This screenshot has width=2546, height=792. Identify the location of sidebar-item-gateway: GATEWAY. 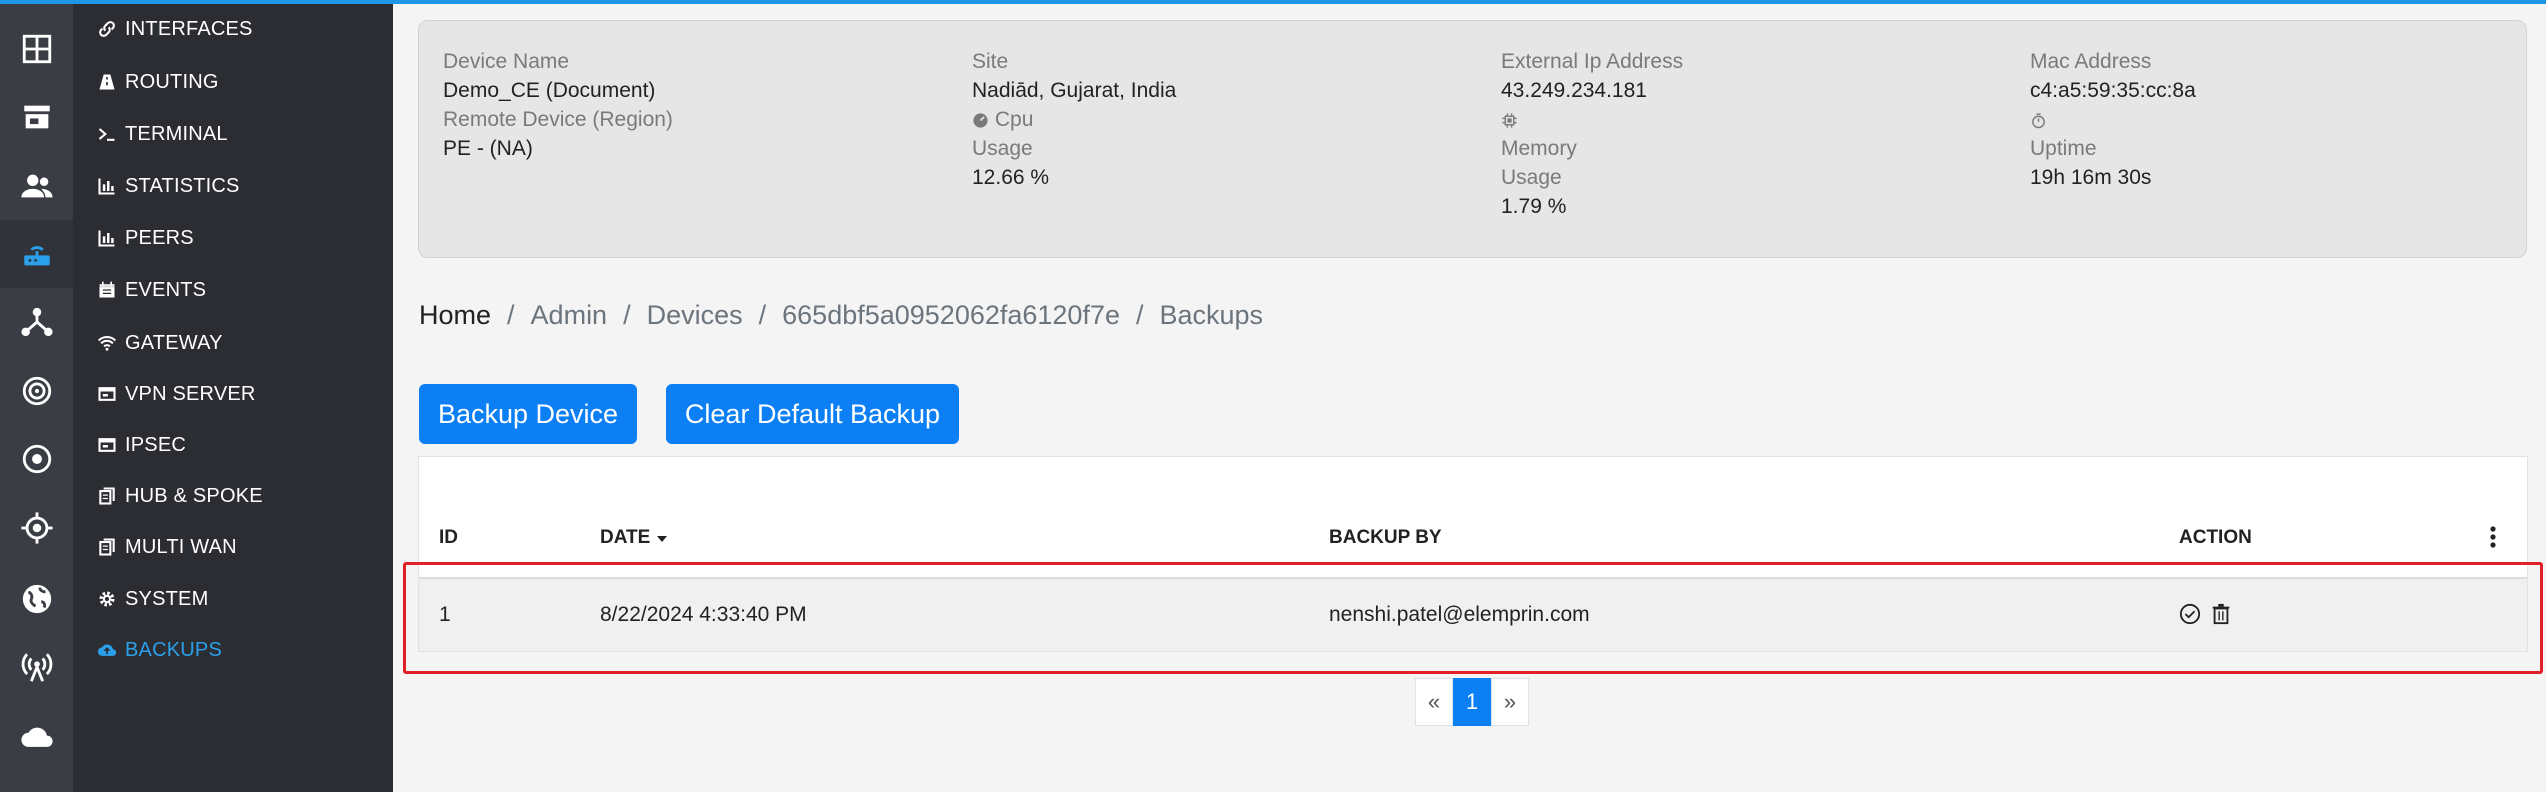
(160, 343).